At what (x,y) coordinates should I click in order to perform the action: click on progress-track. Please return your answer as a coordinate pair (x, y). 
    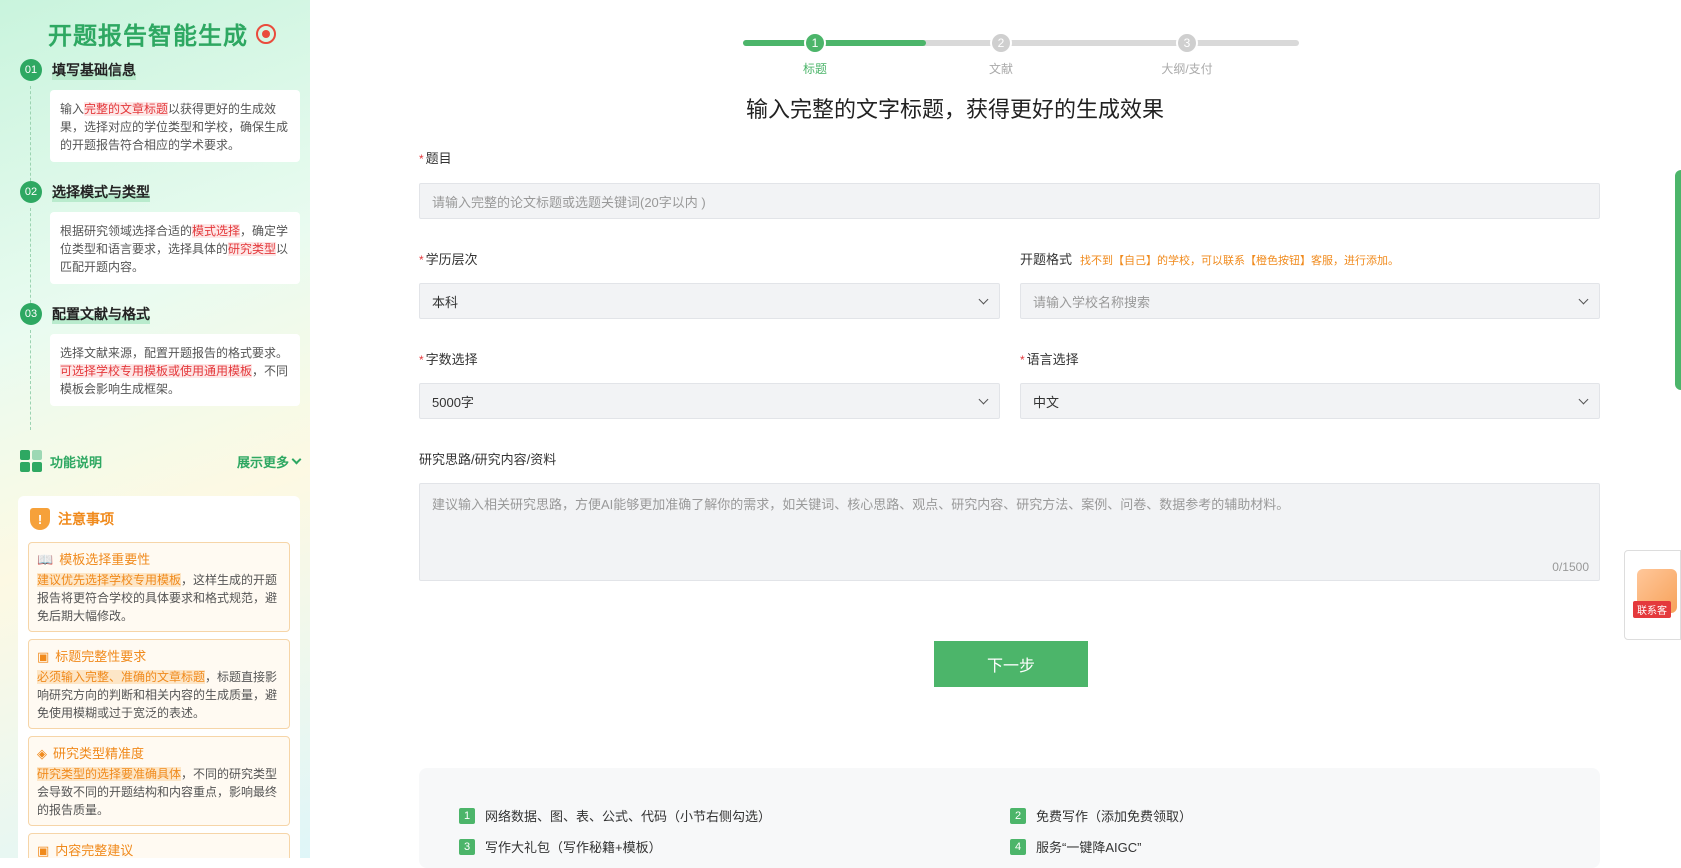
    Looking at the image, I should click on (1021, 43).